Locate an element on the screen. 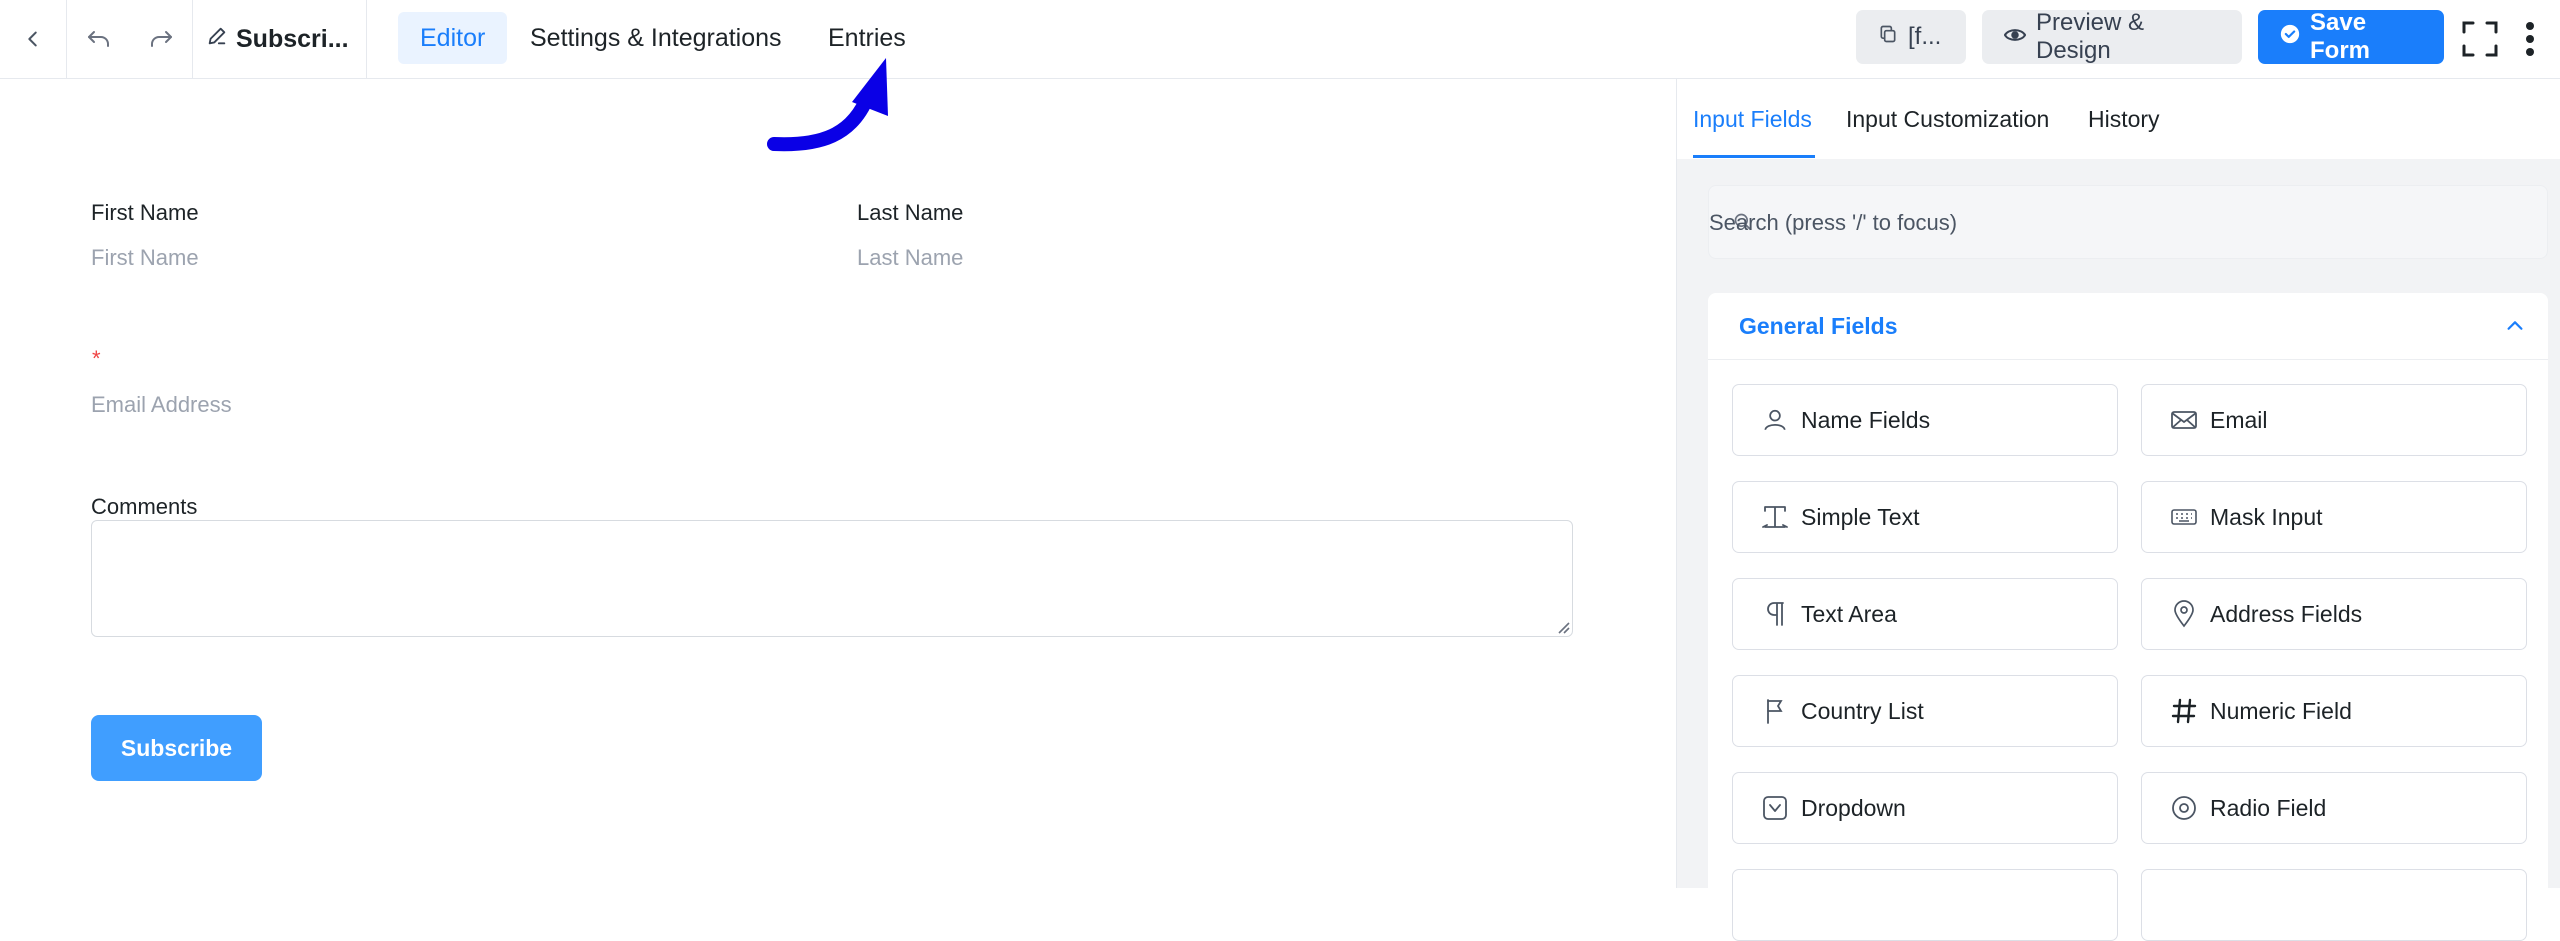 The image size is (2560, 941). resize-handle-icon is located at coordinates (1563, 627).